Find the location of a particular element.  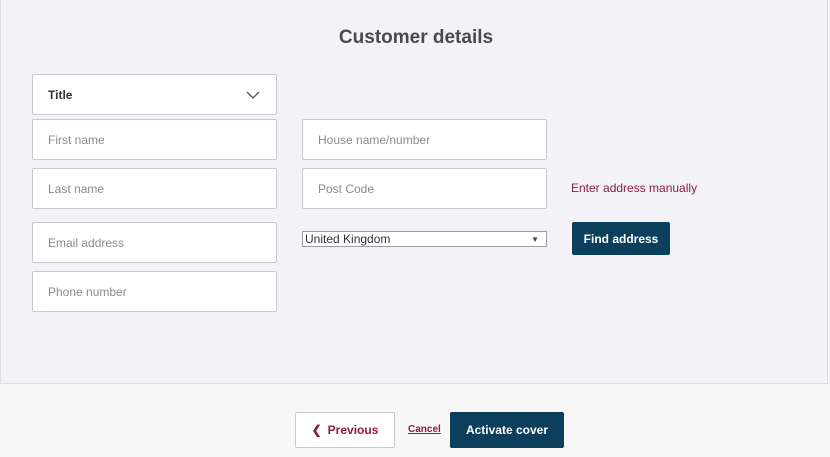

last-name-field-wrapper is located at coordinates (154, 188).